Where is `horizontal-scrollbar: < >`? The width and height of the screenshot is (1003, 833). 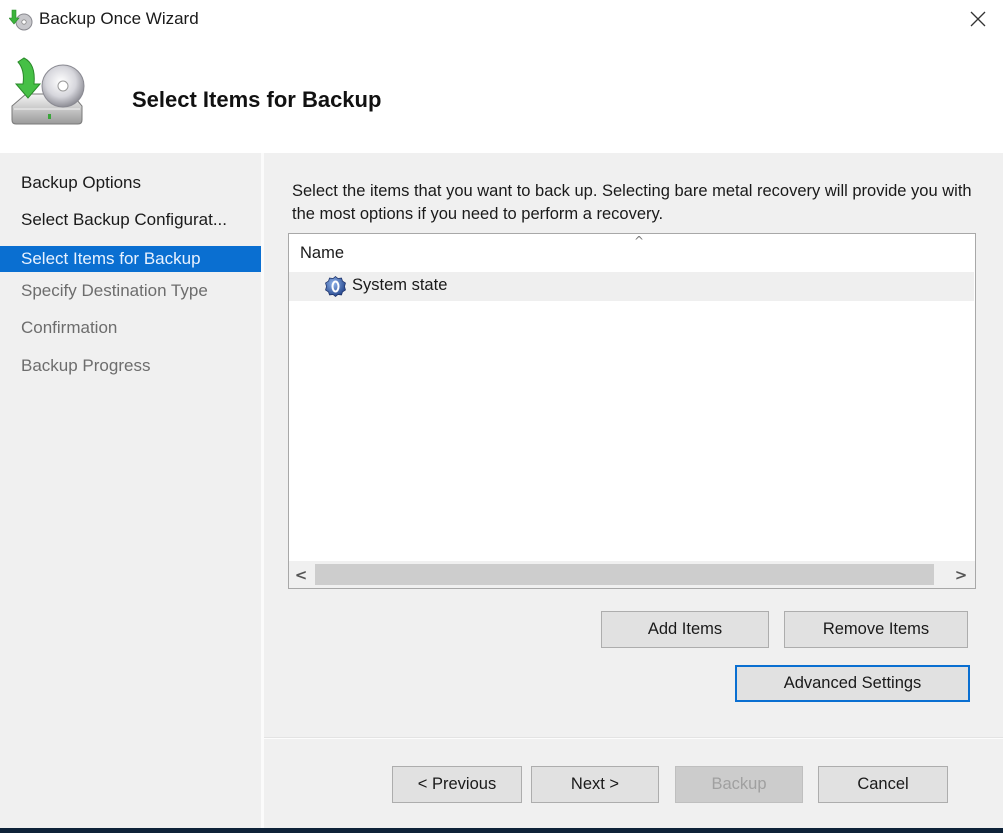 horizontal-scrollbar: < > is located at coordinates (632, 574).